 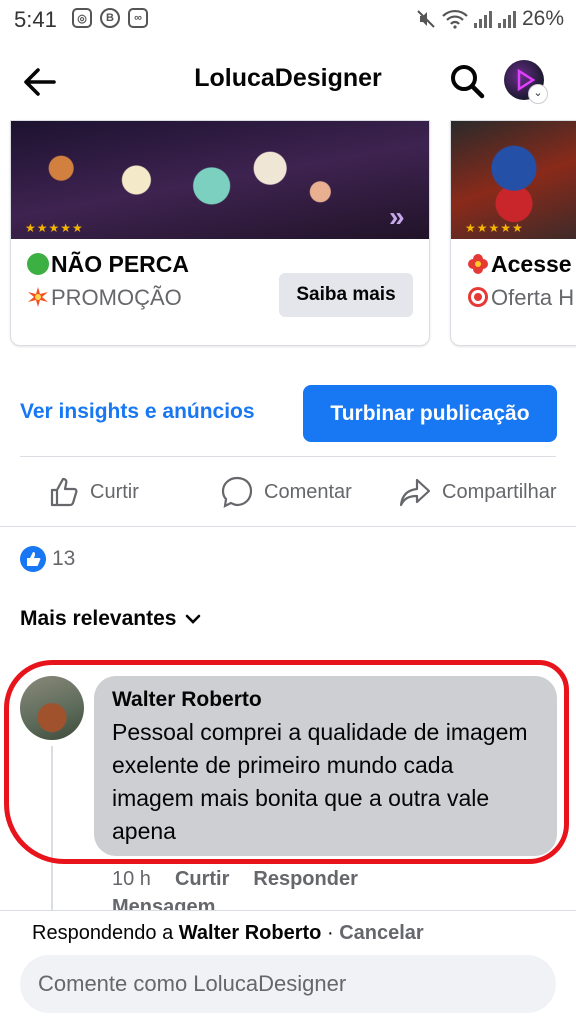 What do you see at coordinates (63, 559) in the screenshot?
I see `reaction-count: 13` at bounding box center [63, 559].